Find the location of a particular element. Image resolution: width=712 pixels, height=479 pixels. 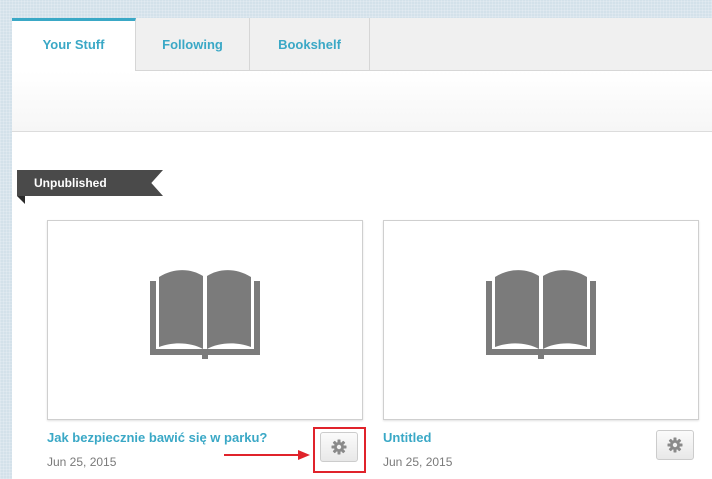

tab-bar: Your Stuff Following Bookshelf is located at coordinates (362, 44).